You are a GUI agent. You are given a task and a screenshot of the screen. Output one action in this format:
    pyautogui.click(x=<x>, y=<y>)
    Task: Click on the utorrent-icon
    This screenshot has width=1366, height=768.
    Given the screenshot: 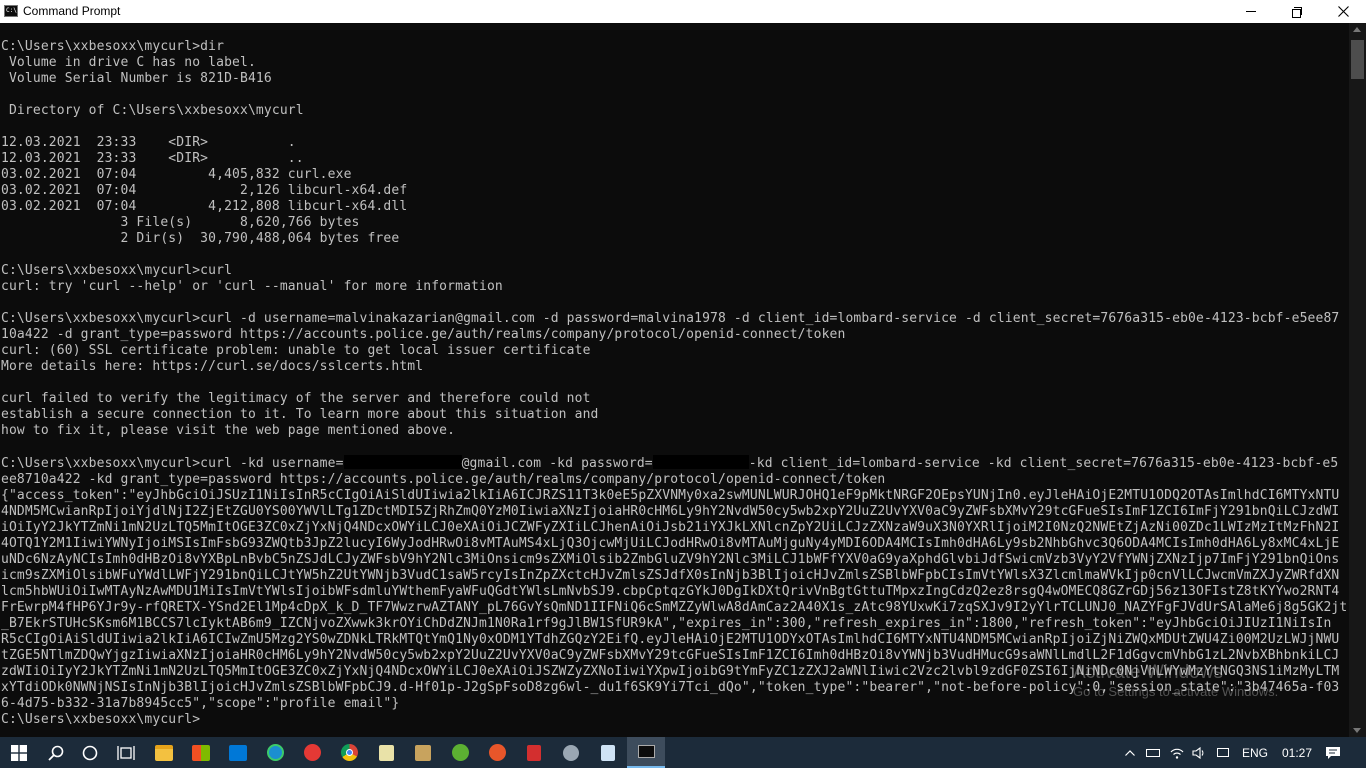 What is the action you would take?
    pyautogui.click(x=460, y=752)
    